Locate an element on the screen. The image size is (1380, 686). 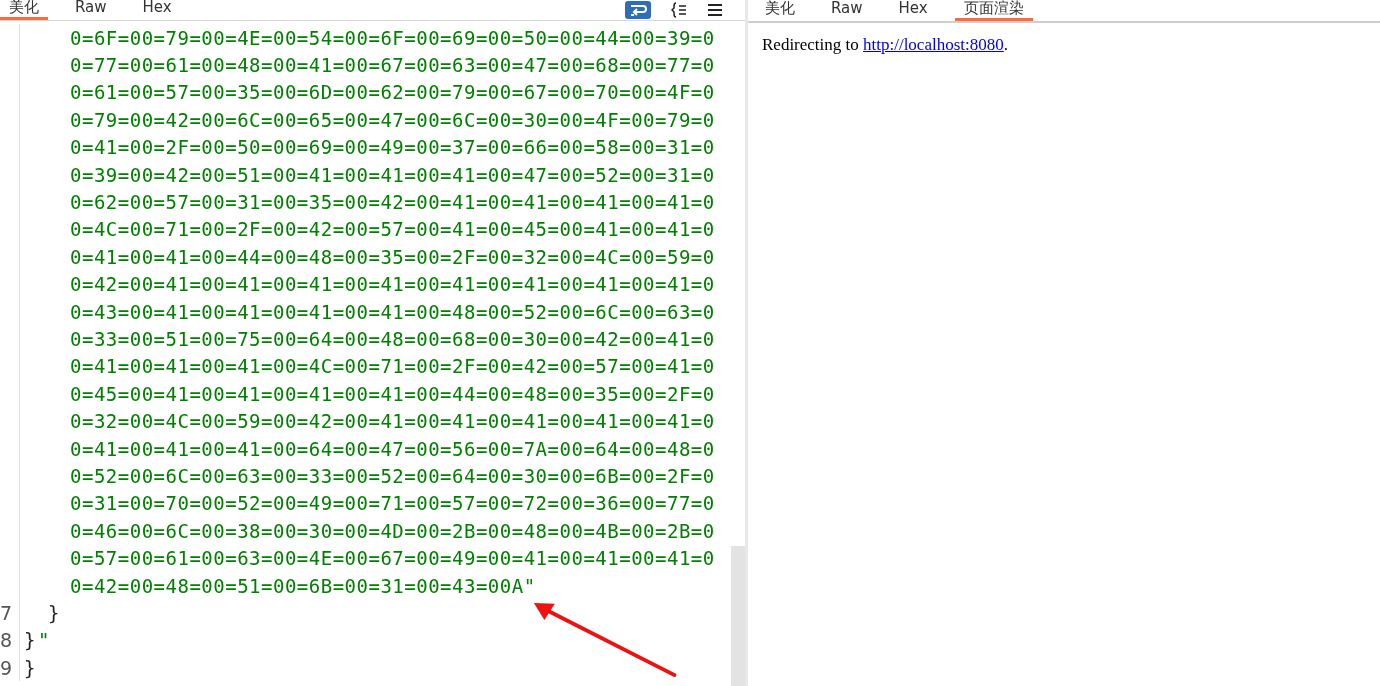
string-value: 0=61=00=57=00=35=00=6D=00=62=00=79=00=67=00=70=00=4F=0 is located at coordinates (392, 92).